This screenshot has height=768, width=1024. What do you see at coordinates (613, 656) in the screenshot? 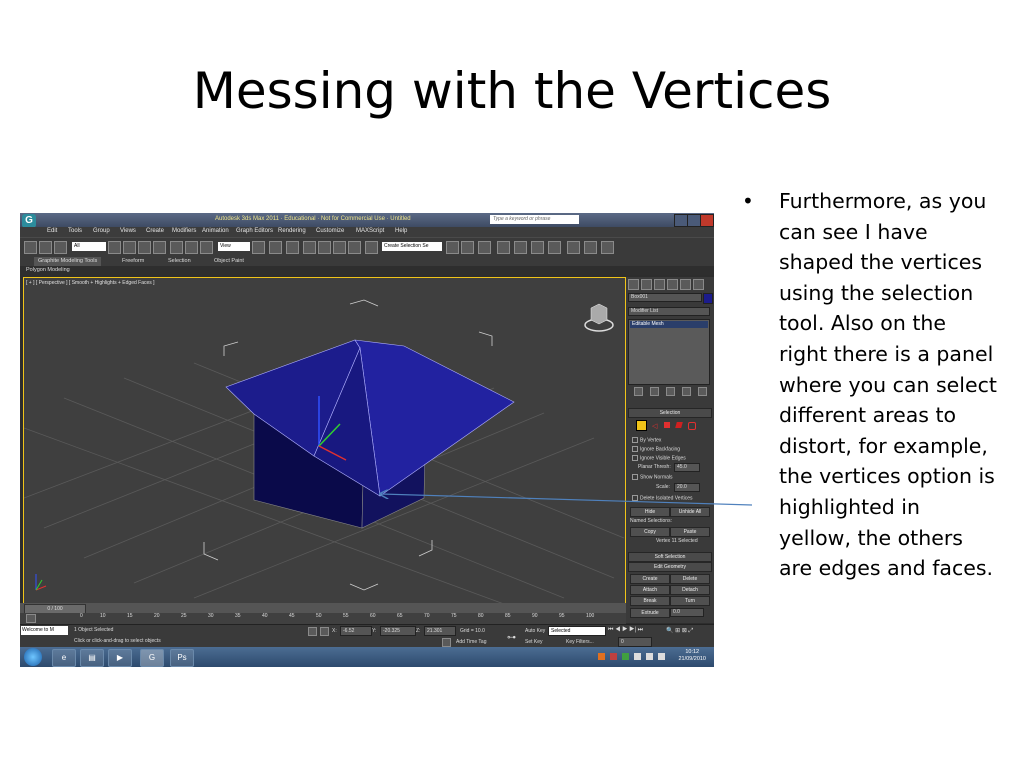
I see `tray-security-icon` at bounding box center [613, 656].